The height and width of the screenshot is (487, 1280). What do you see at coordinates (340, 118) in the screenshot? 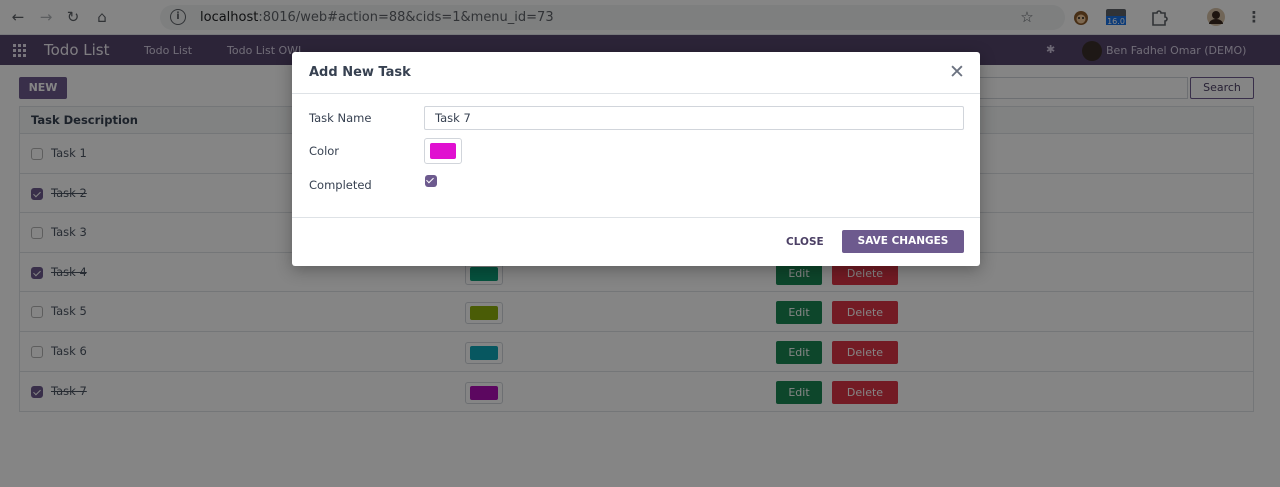
I see `task-name-label: Task Name` at bounding box center [340, 118].